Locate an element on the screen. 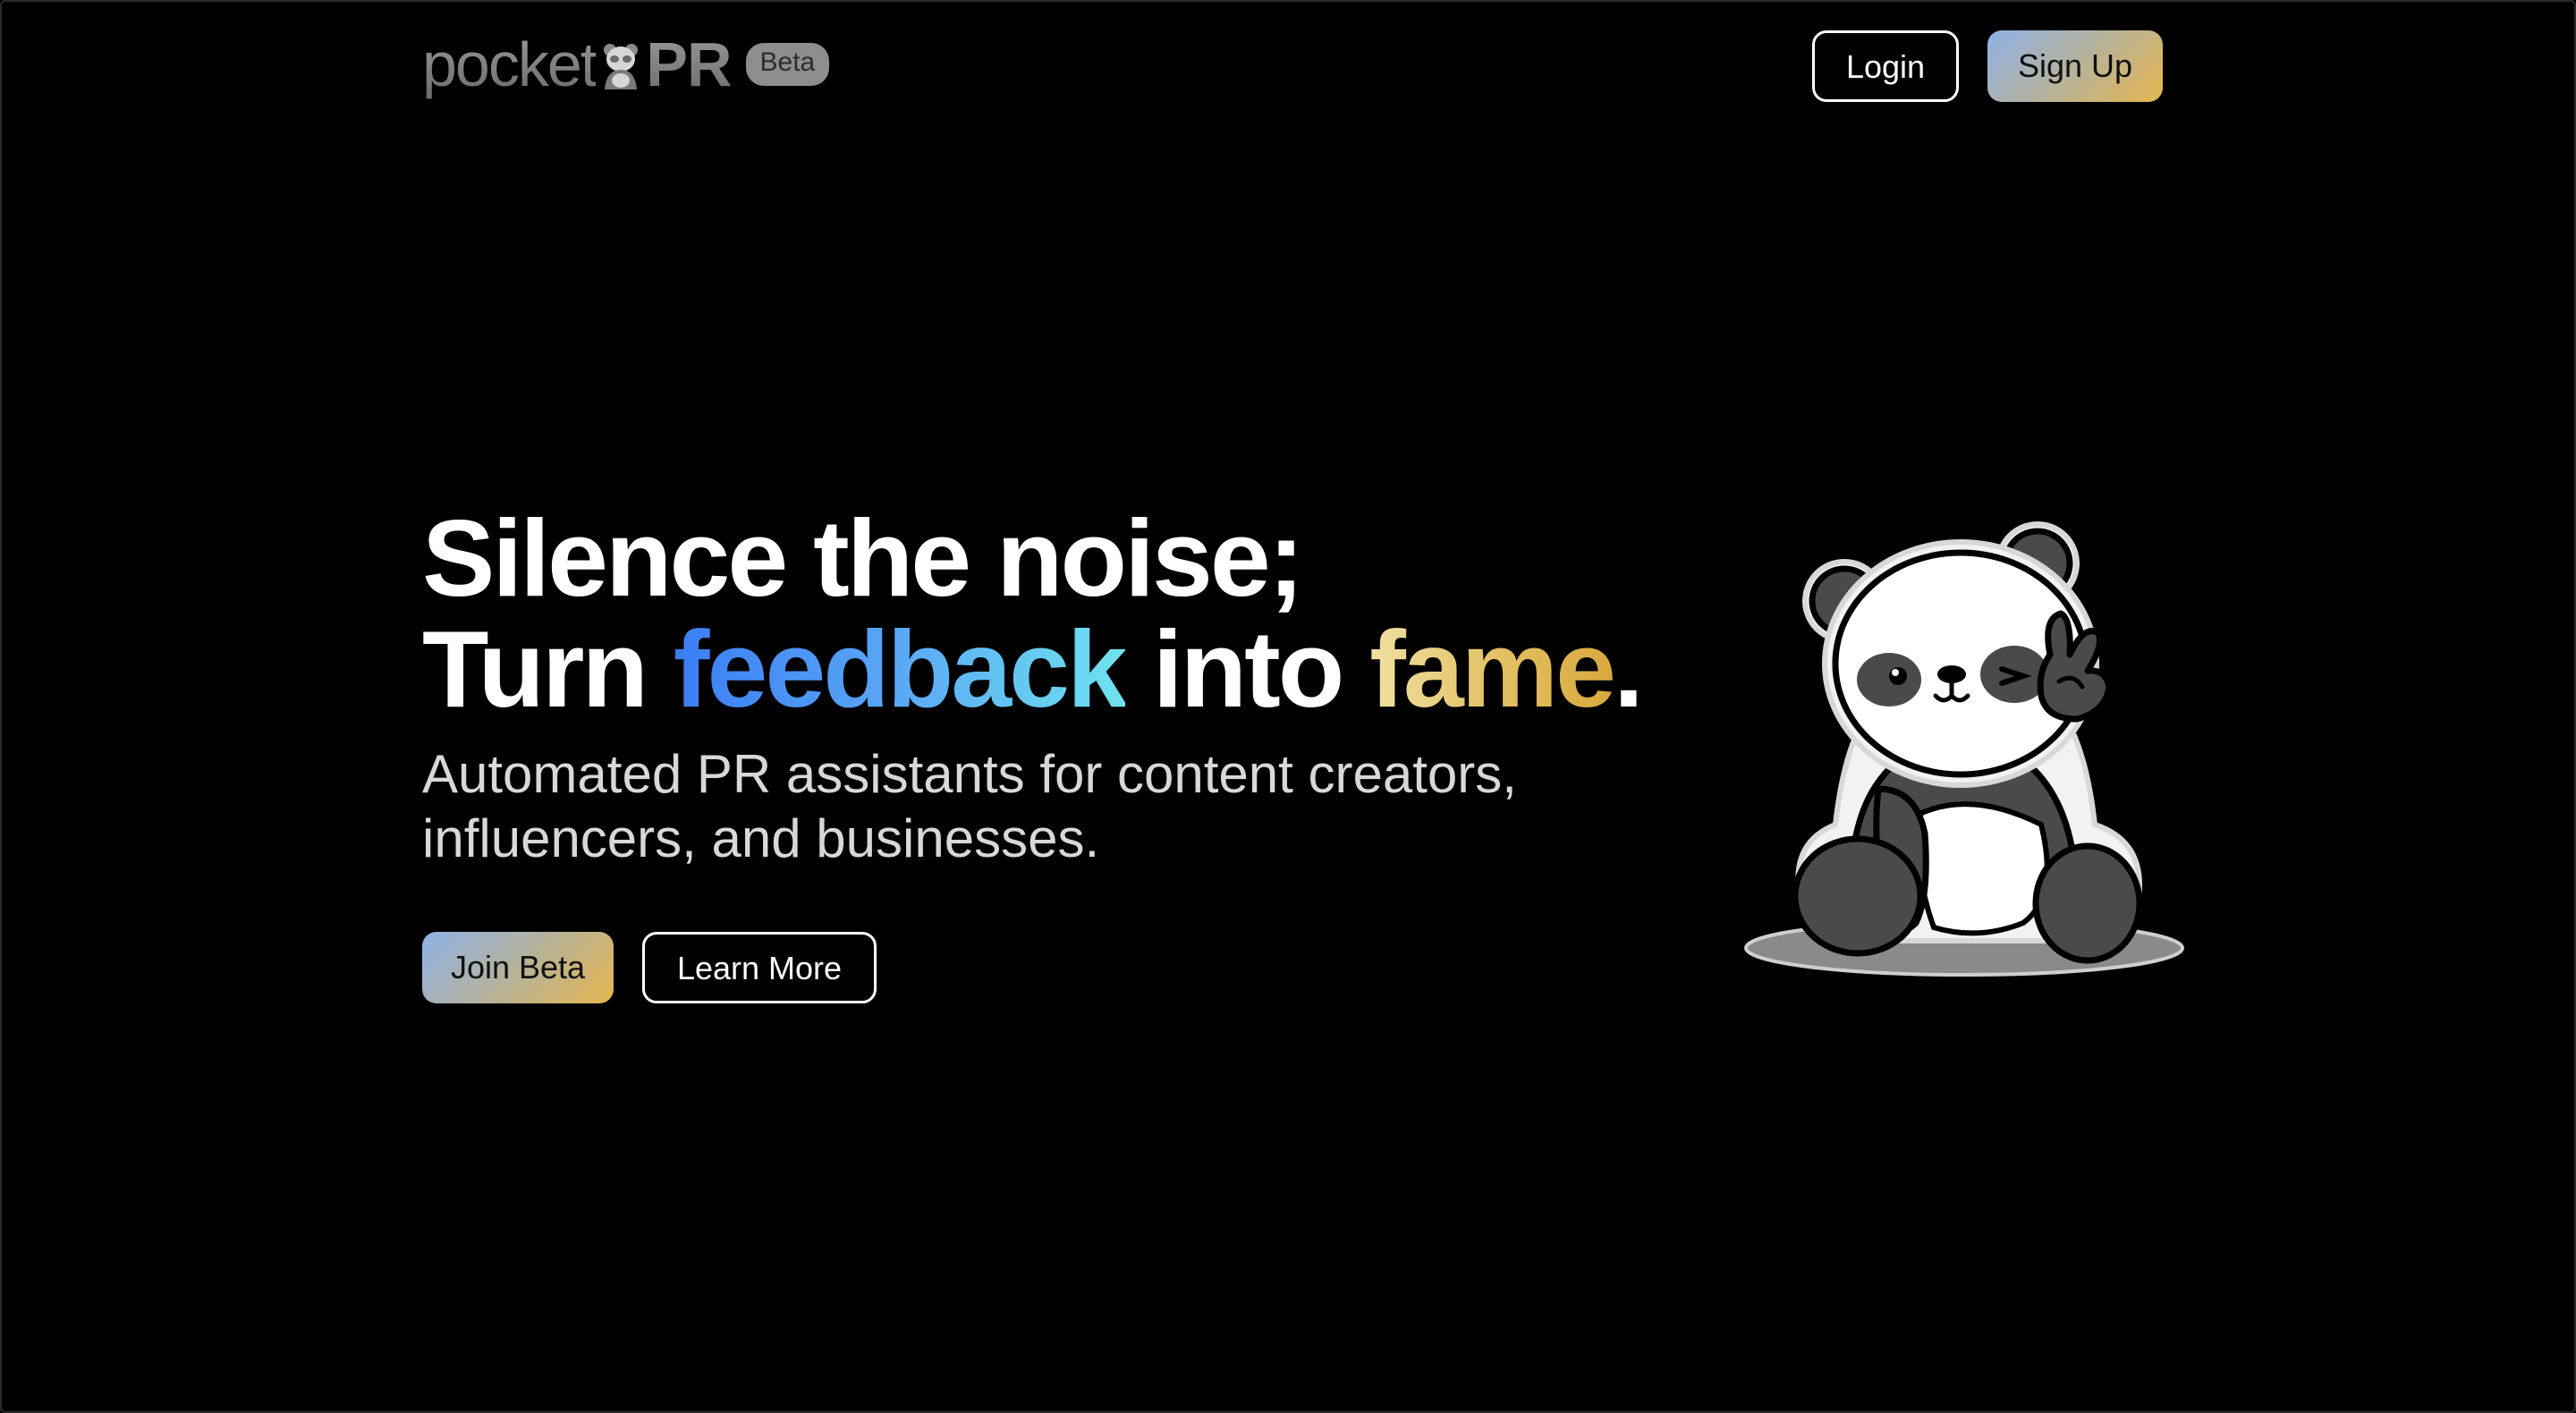 Image resolution: width=2576 pixels, height=1413 pixels. panda-logo-icon is located at coordinates (621, 66).